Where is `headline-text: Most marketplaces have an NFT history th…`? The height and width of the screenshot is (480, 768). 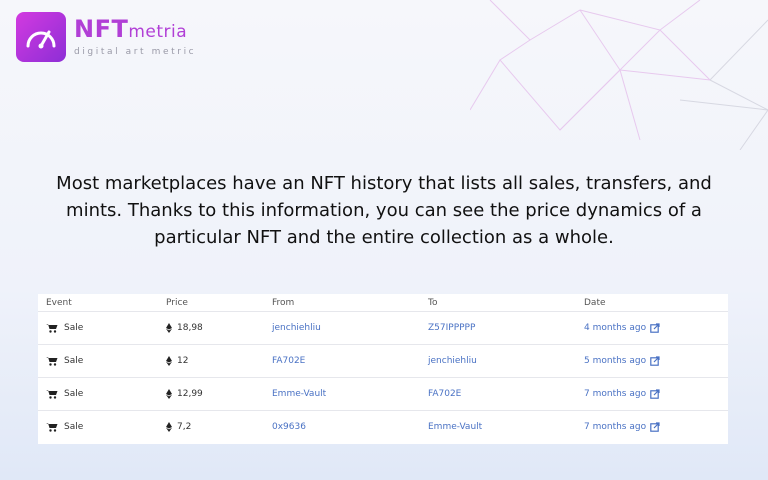
headline-text: Most marketplaces have an NFT history th… is located at coordinates (384, 210).